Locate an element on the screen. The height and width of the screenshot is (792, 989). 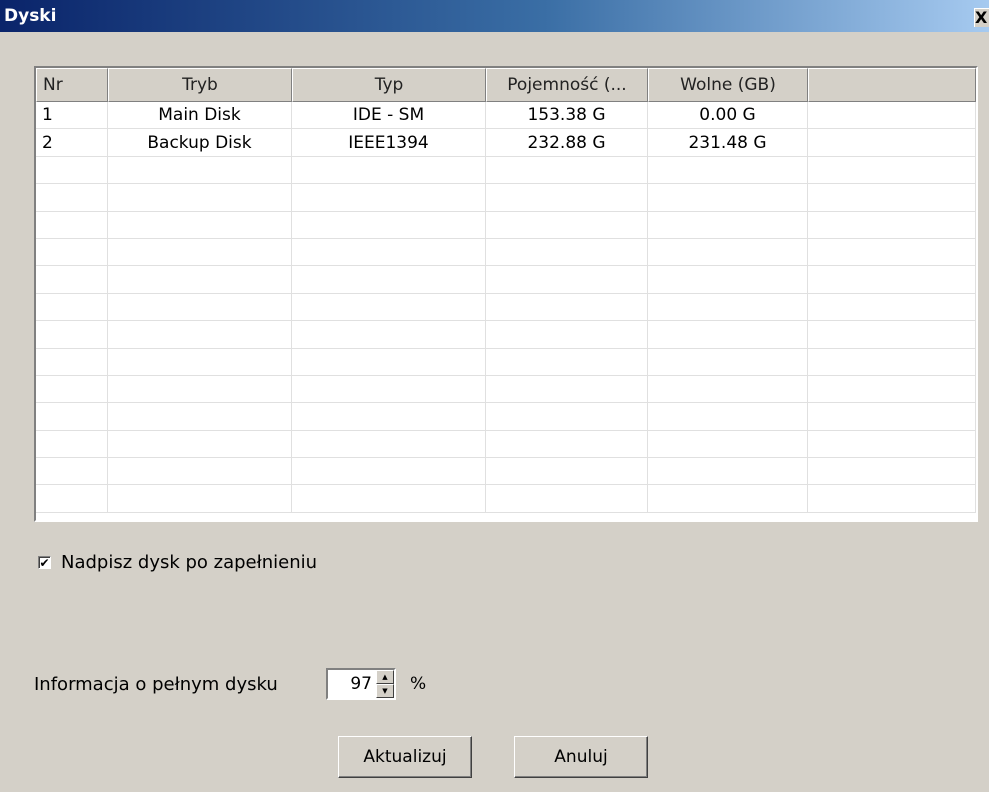
table-header: Nr Tryb Typ Pojemność (... Wolne (GB) is located at coordinates (506, 85).